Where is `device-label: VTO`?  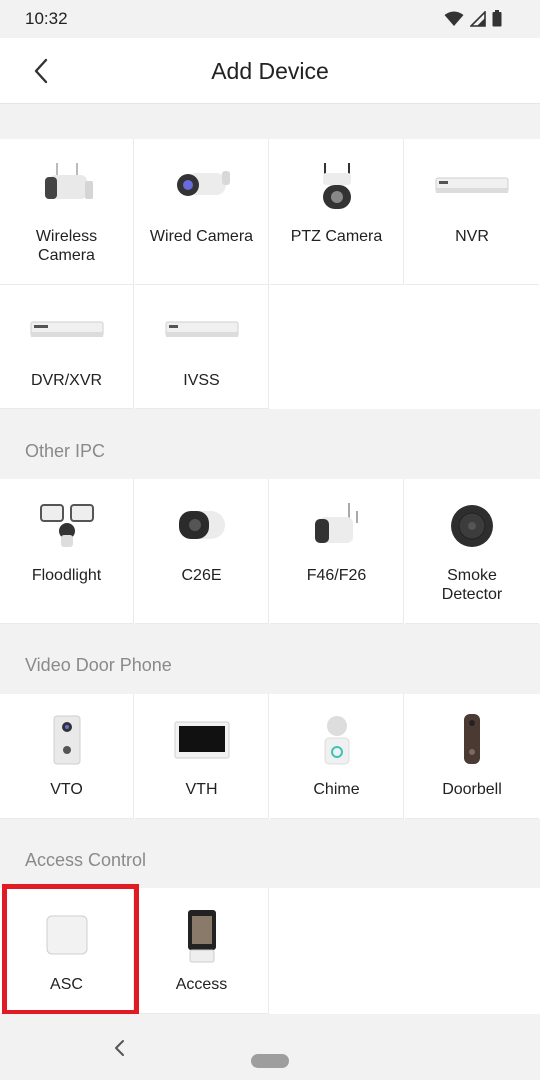 device-label: VTO is located at coordinates (66, 789).